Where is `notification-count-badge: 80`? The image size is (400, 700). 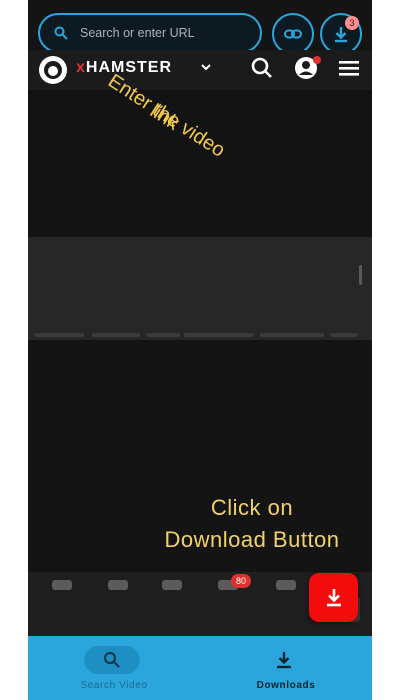
notification-count-badge: 80 is located at coordinates (241, 581).